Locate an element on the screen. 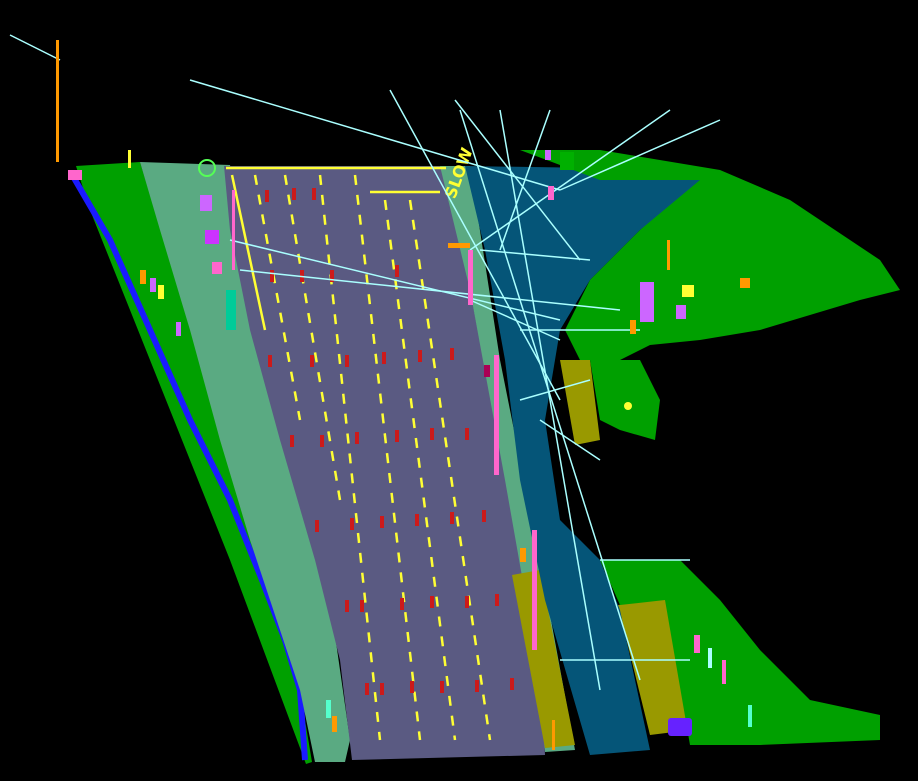  object-green-box is located at coordinates (567, 161).